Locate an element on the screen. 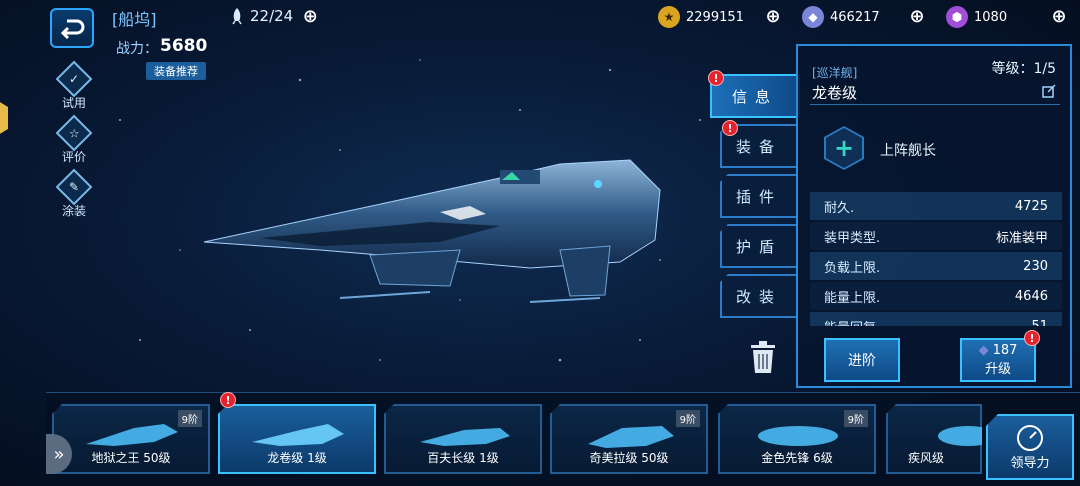  stat-value: 标准装甲 is located at coordinates (1021, 238).